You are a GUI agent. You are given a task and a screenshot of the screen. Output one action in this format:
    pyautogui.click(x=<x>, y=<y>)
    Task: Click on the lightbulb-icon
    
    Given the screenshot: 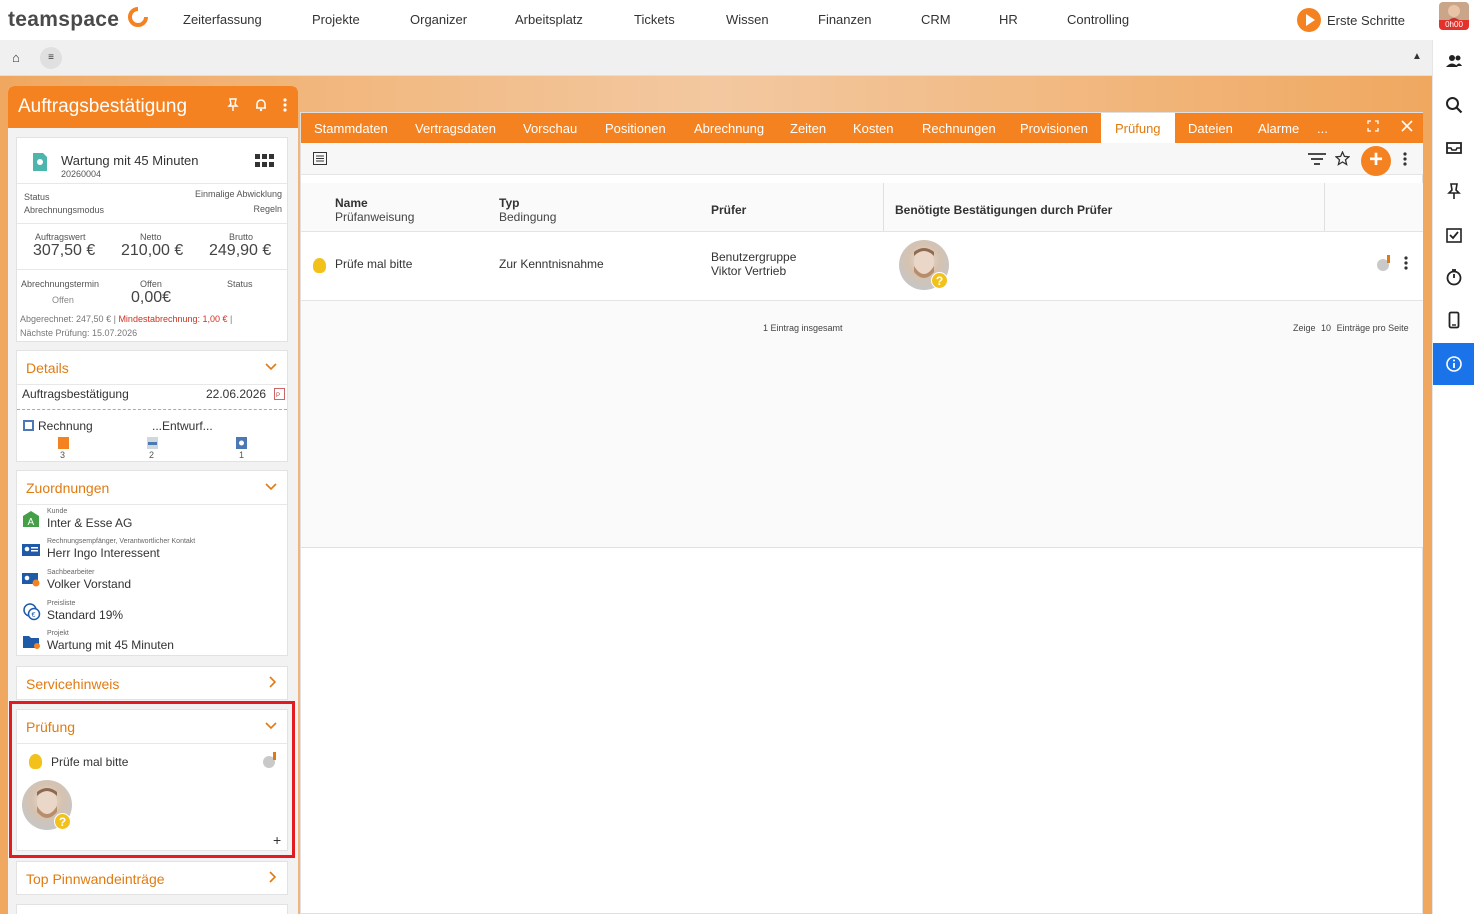 What is the action you would take?
    pyautogui.click(x=319, y=265)
    